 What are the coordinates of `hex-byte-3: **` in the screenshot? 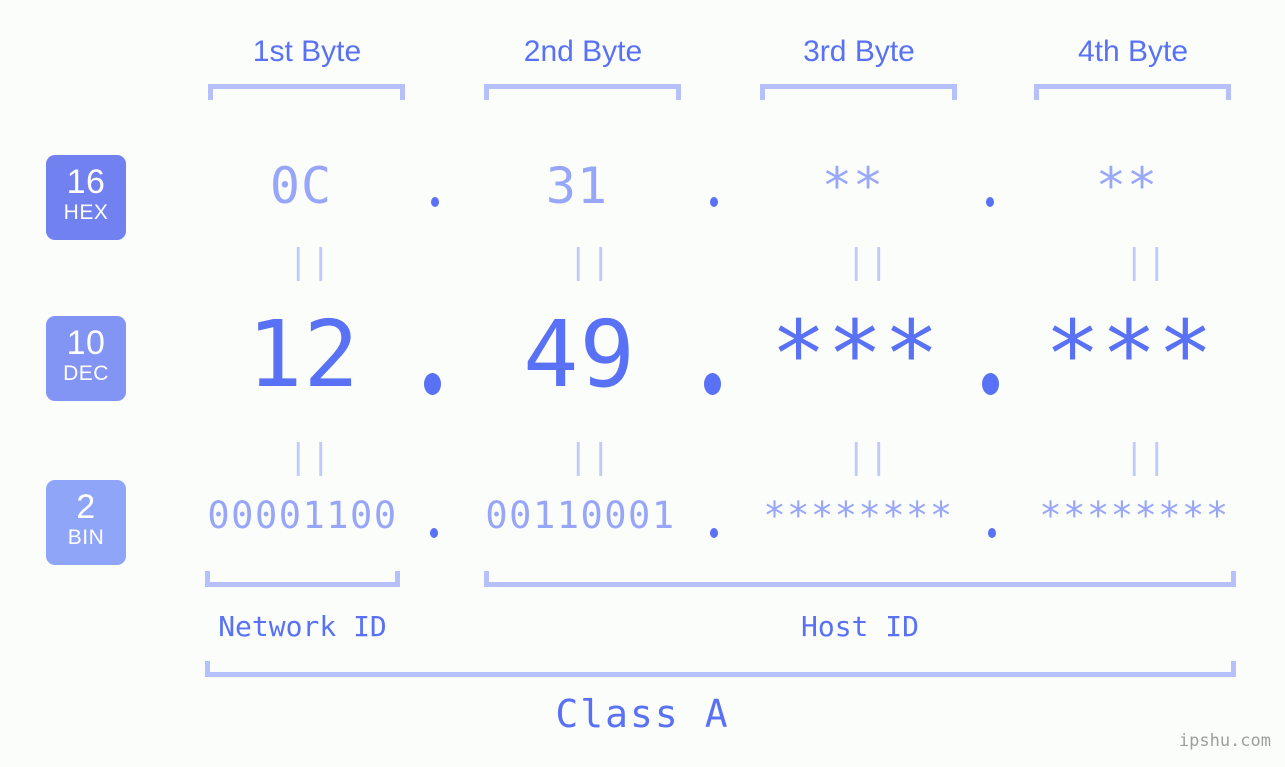 It's located at (853, 186).